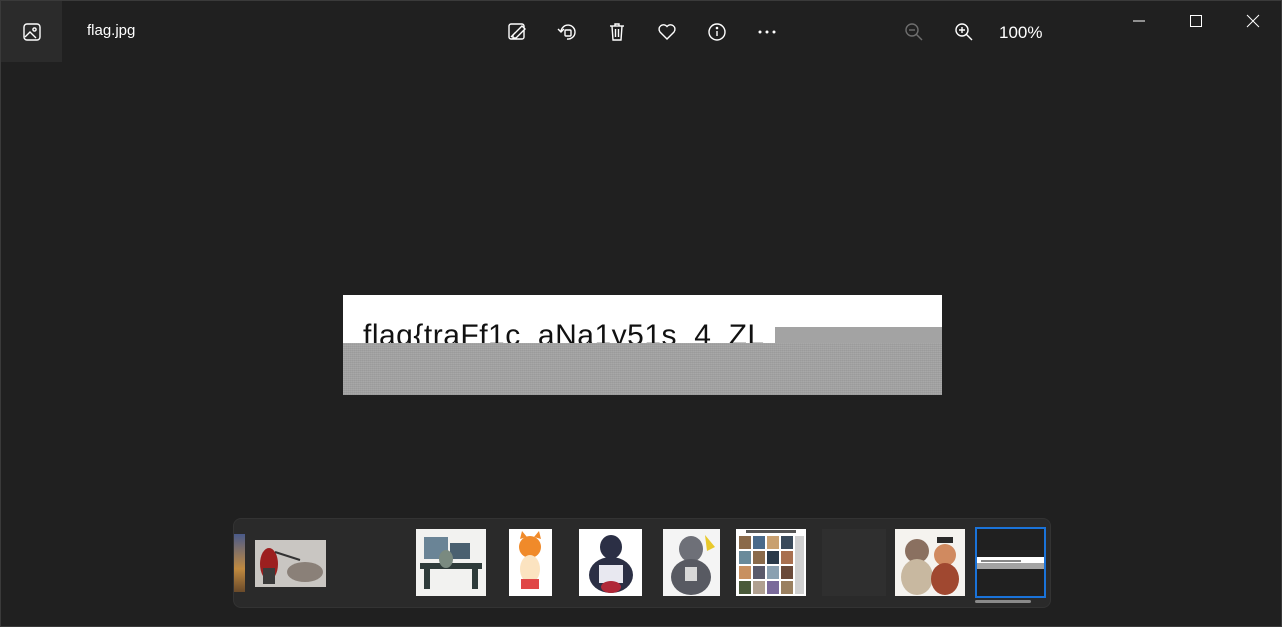 The image size is (1282, 627). I want to click on zoom-in-button, so click(964, 32).